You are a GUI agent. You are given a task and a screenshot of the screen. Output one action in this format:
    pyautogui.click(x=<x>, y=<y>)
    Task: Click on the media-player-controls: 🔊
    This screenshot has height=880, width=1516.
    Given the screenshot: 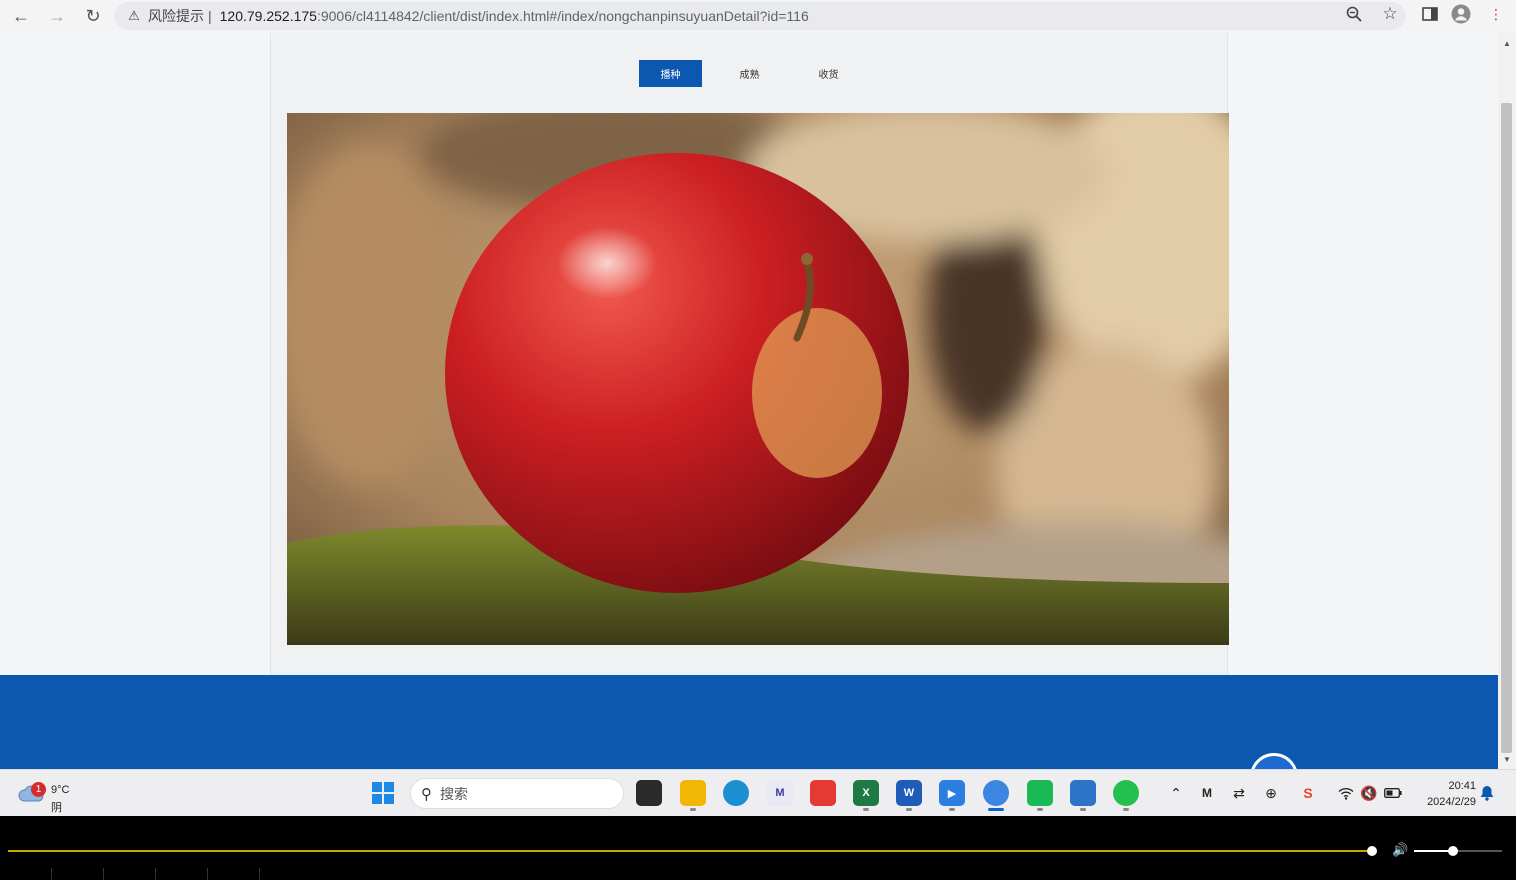 What is the action you would take?
    pyautogui.click(x=758, y=848)
    